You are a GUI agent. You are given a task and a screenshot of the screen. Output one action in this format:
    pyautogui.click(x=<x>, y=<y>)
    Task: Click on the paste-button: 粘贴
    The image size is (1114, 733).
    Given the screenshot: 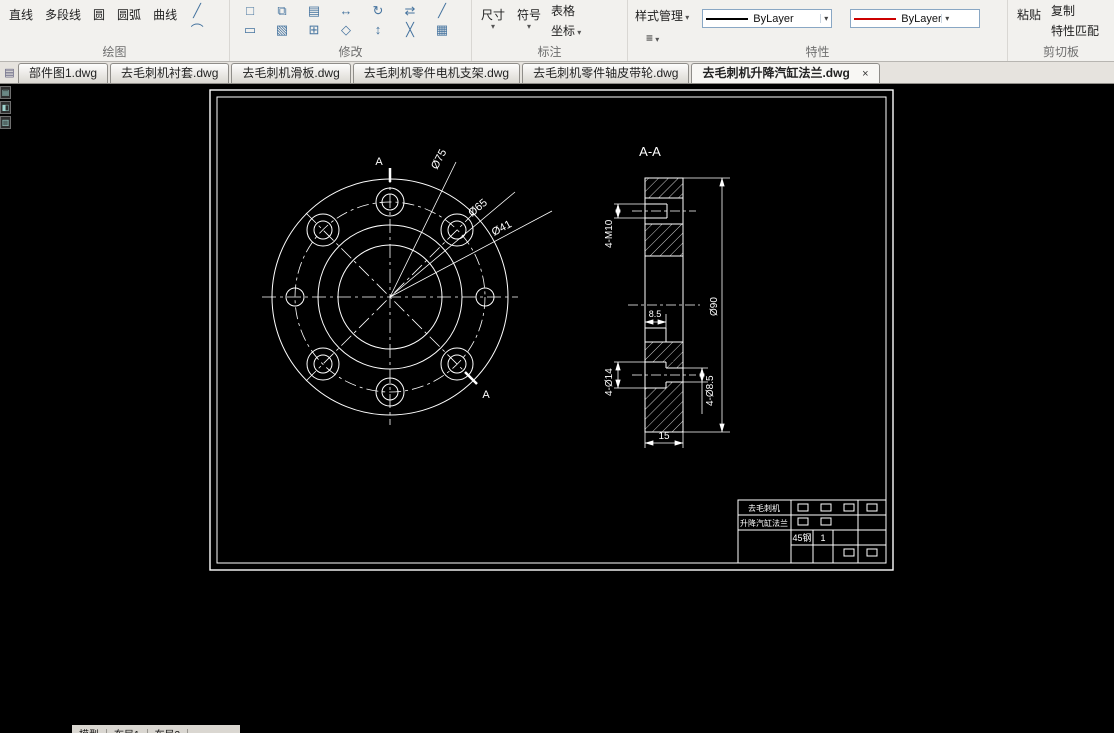 What is the action you would take?
    pyautogui.click(x=1029, y=13)
    